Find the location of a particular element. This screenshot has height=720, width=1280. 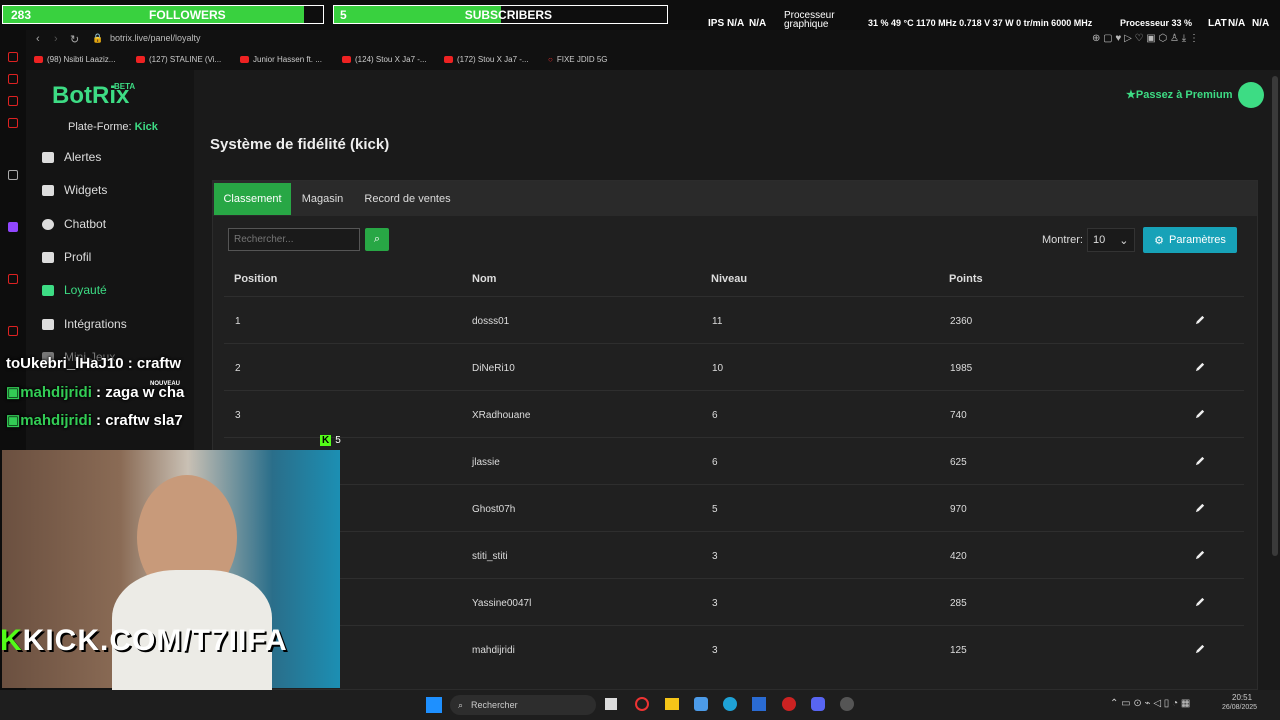

kick-channel-banner: KKICK.COM/T7IIFA is located at coordinates (144, 641).